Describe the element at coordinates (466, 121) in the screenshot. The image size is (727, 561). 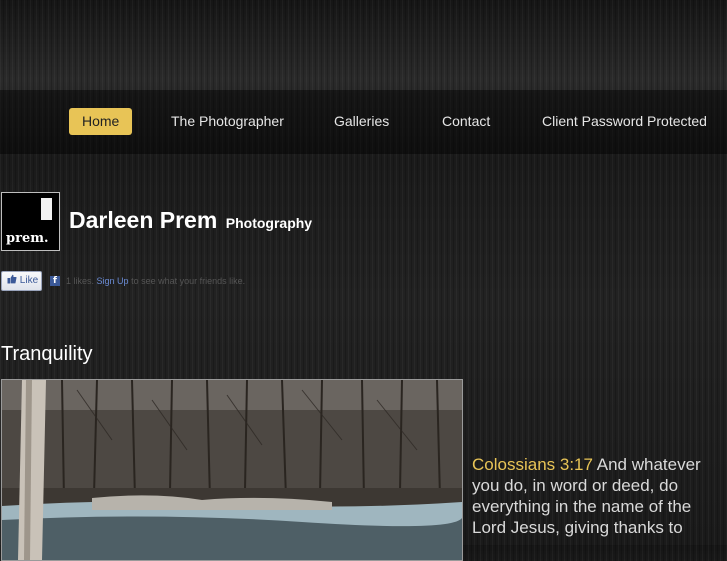
I see `nav-contact: Contact` at that location.